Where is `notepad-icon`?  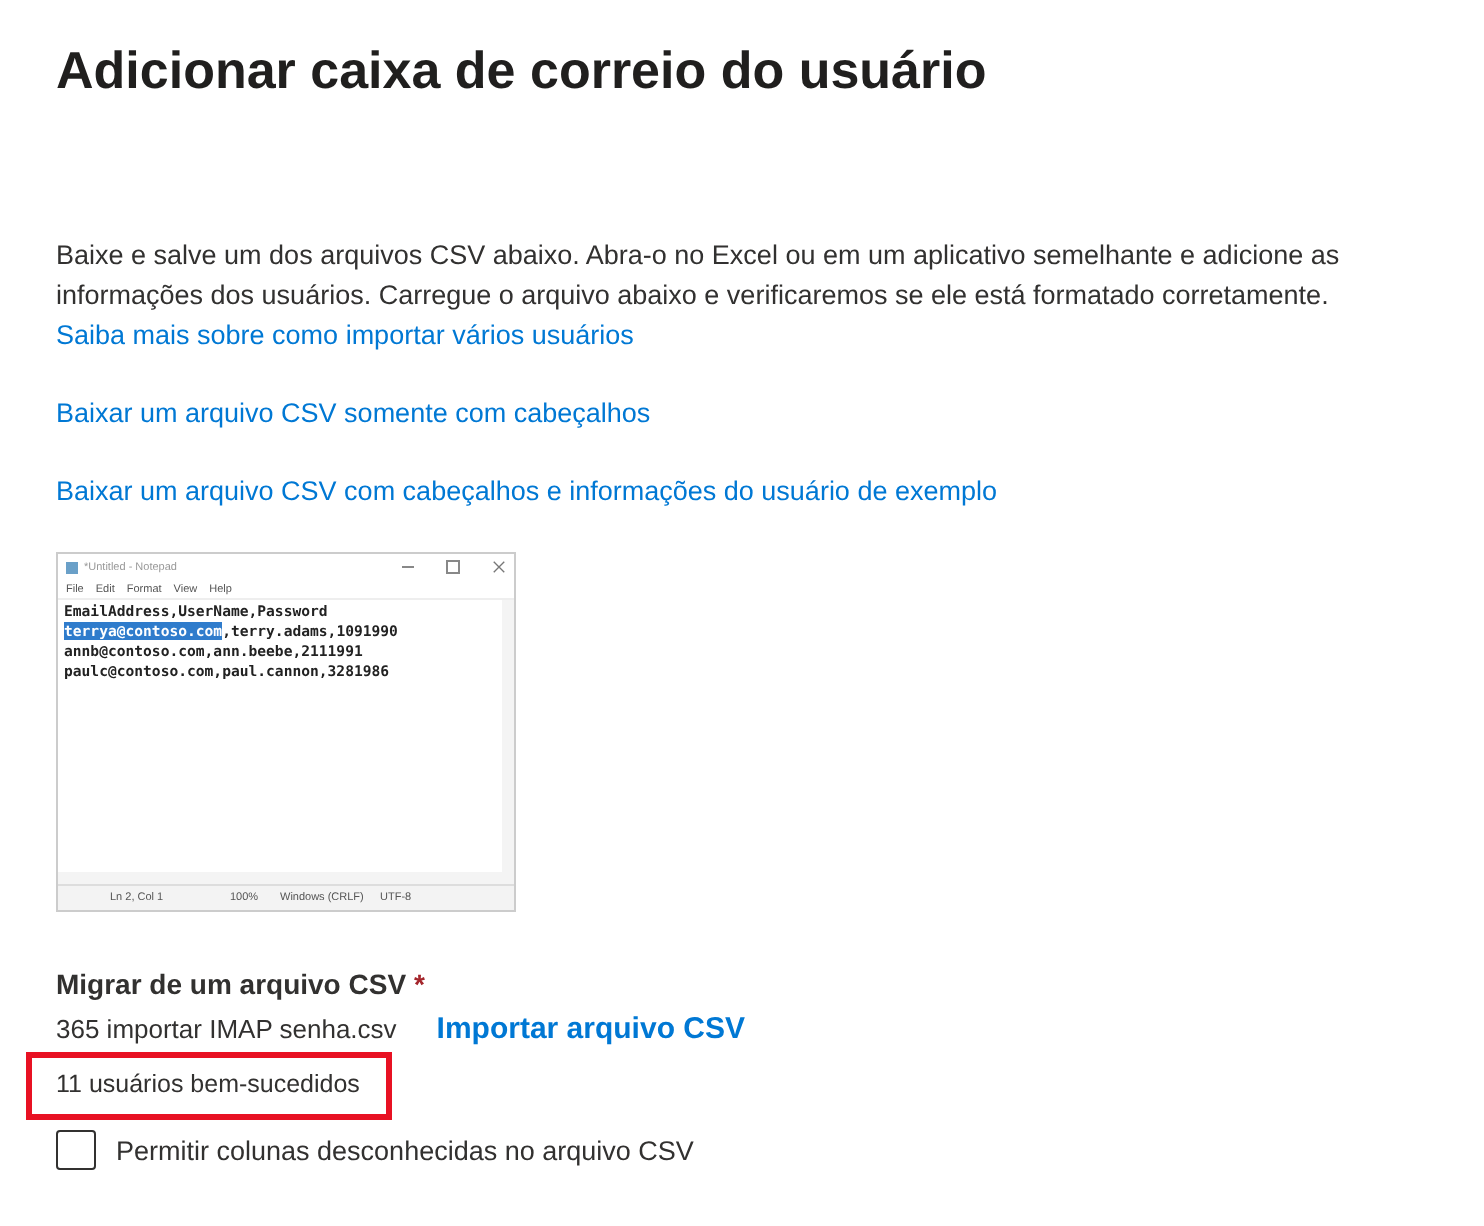
notepad-icon is located at coordinates (72, 567).